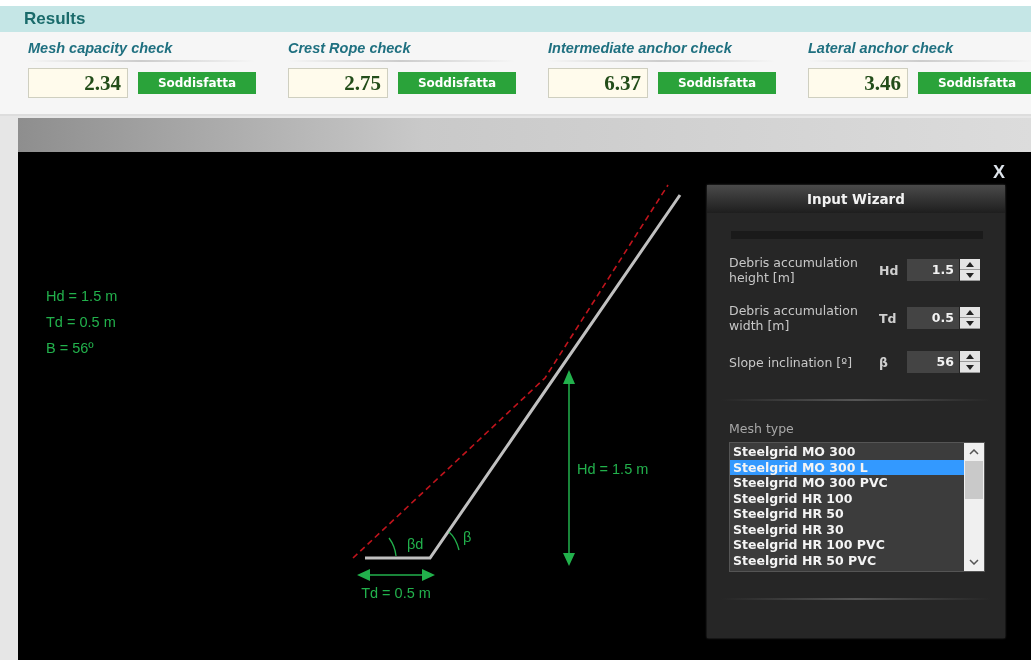 Image resolution: width=1031 pixels, height=660 pixels. I want to click on width-label: Td = 0.5 m, so click(396, 593).